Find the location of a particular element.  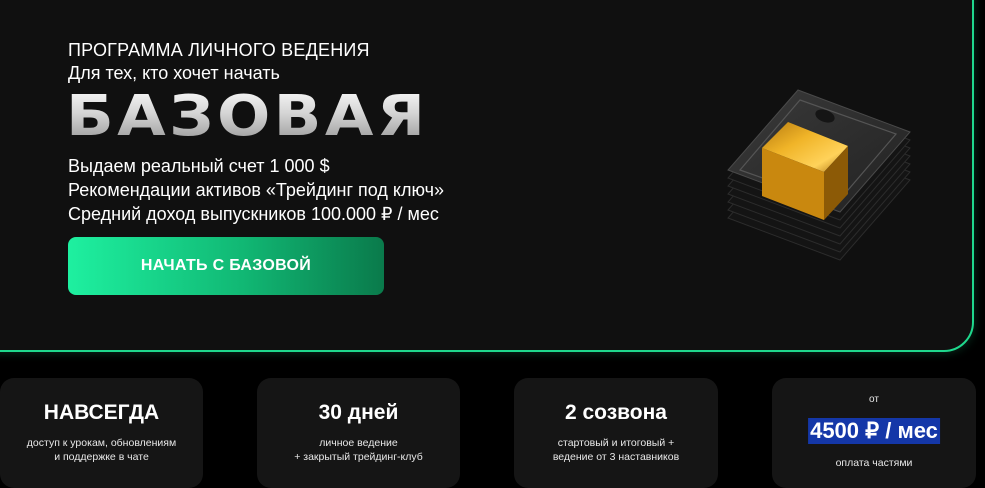

program-eyebrow: ПРОГРАММА ЛИЧНОГО ВЕДЕНИЯ is located at coordinates (219, 50).